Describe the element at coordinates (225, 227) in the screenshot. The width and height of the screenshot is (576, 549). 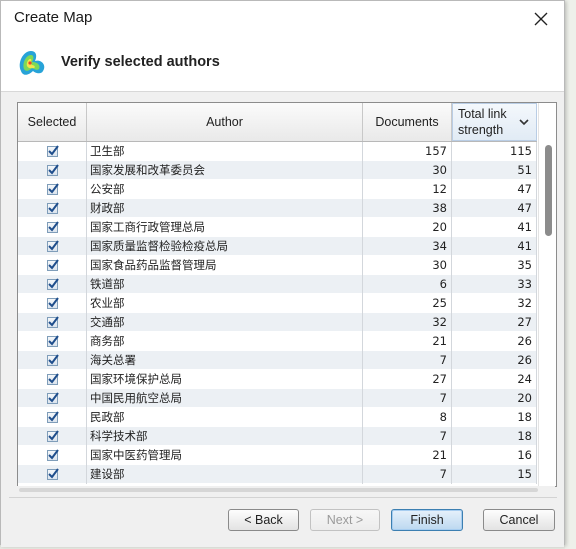
I see `author-cell: 国家工商行政管理总局` at that location.